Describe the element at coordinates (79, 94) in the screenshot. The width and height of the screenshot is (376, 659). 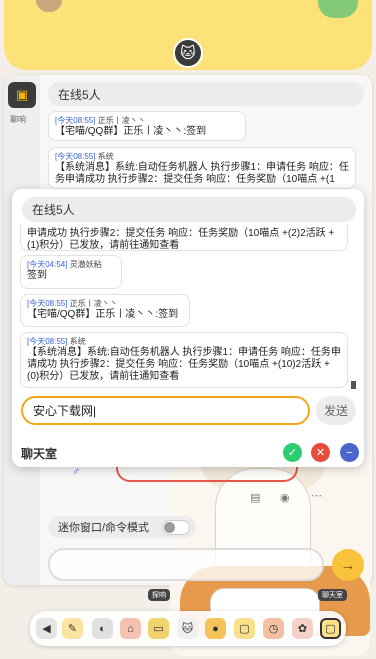
I see `online-count-label: 在线5人` at that location.